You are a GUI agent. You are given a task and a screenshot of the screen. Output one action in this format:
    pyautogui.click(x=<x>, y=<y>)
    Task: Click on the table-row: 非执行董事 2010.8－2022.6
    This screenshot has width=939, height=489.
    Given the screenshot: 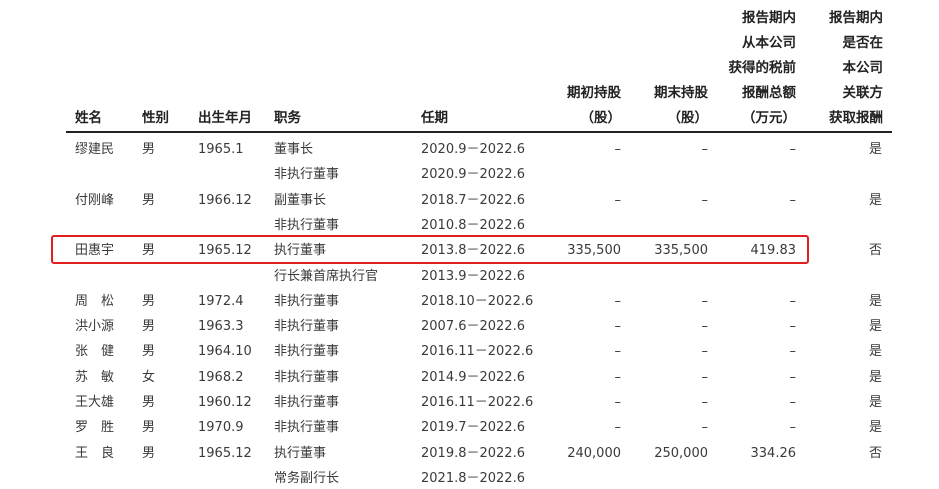 What is the action you would take?
    pyautogui.click(x=469, y=226)
    